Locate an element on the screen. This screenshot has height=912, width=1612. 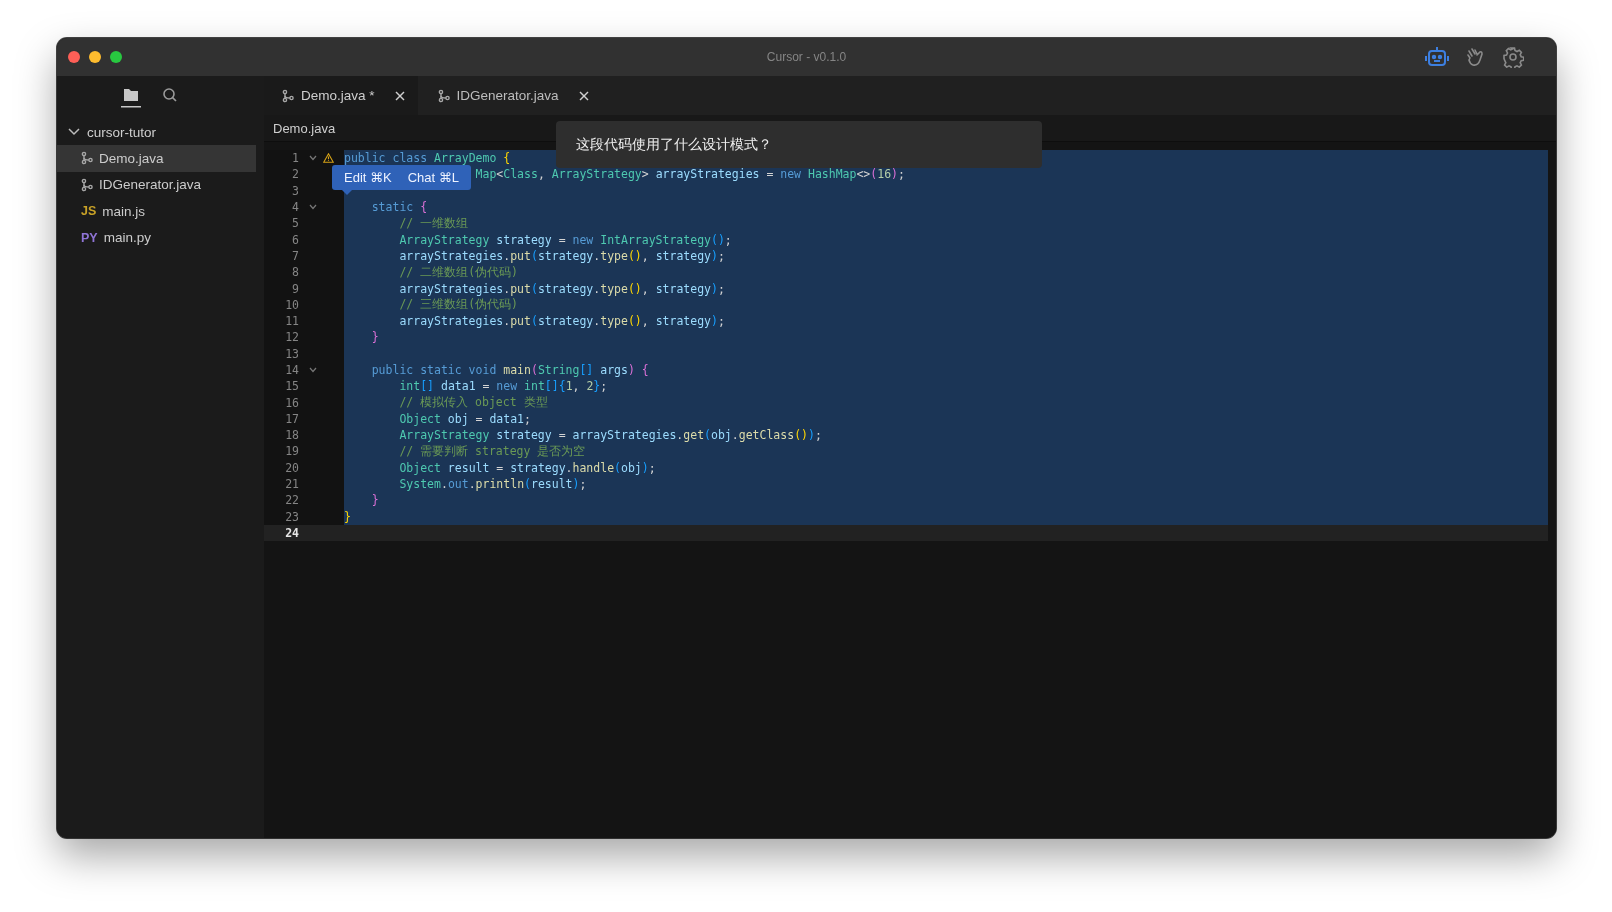
window-title: Cursor - v0.1.0 is located at coordinates (806, 57).